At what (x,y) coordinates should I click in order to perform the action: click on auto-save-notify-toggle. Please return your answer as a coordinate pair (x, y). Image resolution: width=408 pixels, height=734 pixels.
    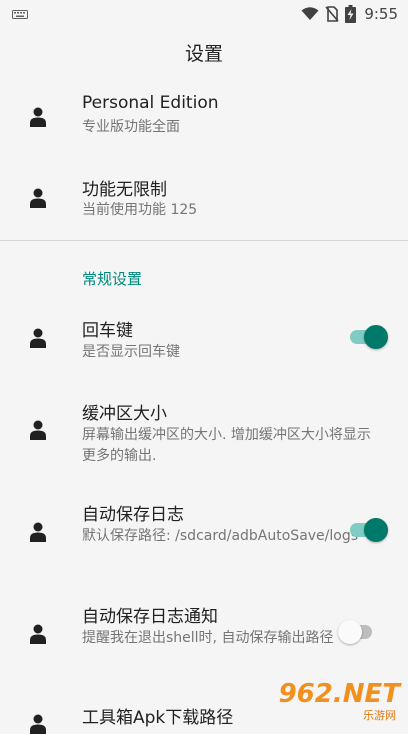
    Looking at the image, I should click on (358, 632).